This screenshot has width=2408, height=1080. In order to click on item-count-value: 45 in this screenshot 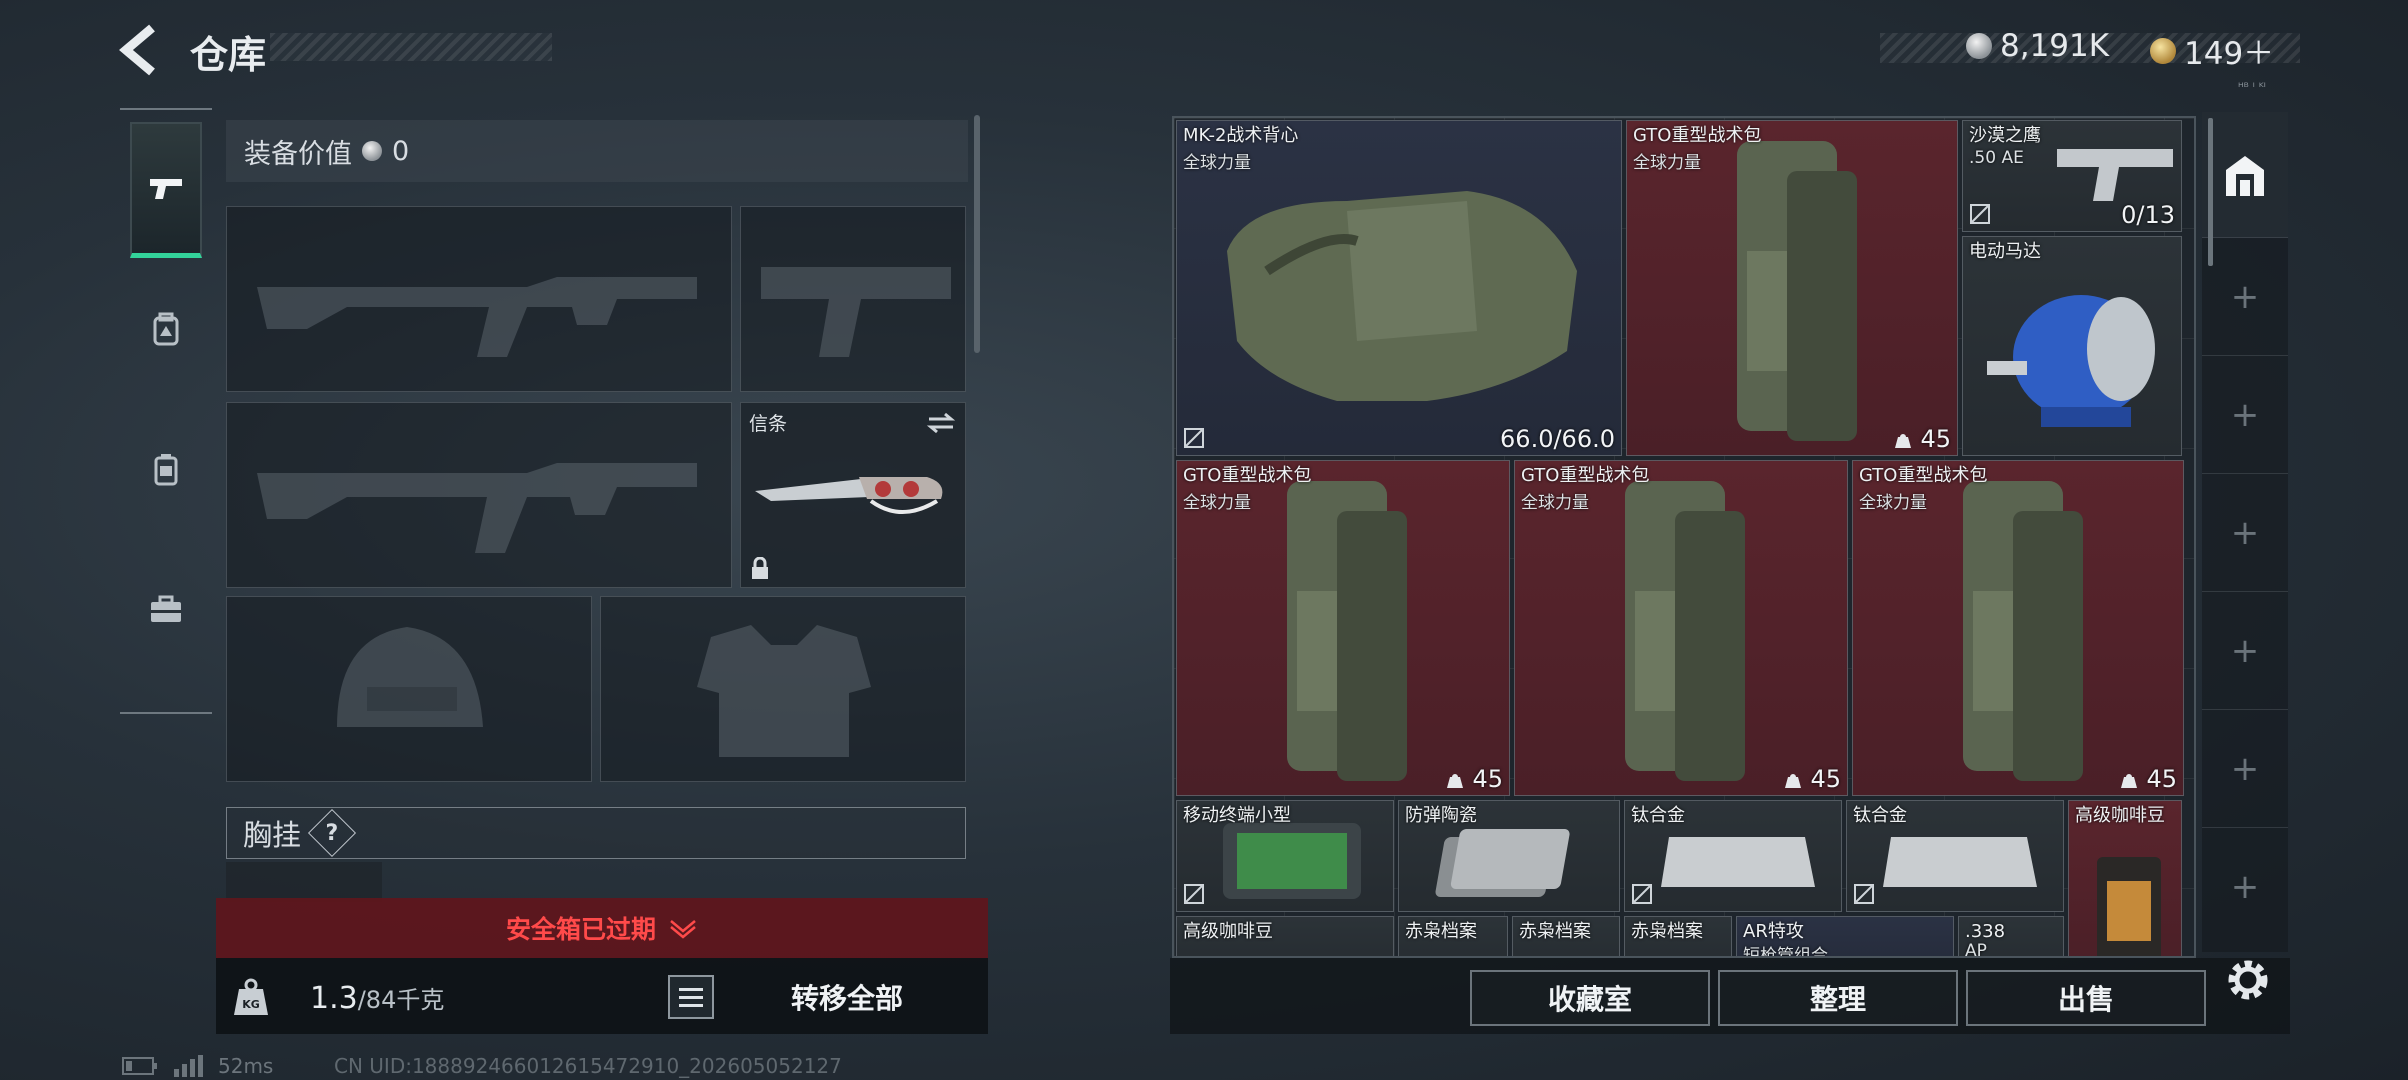, I will do `click(1825, 779)`.